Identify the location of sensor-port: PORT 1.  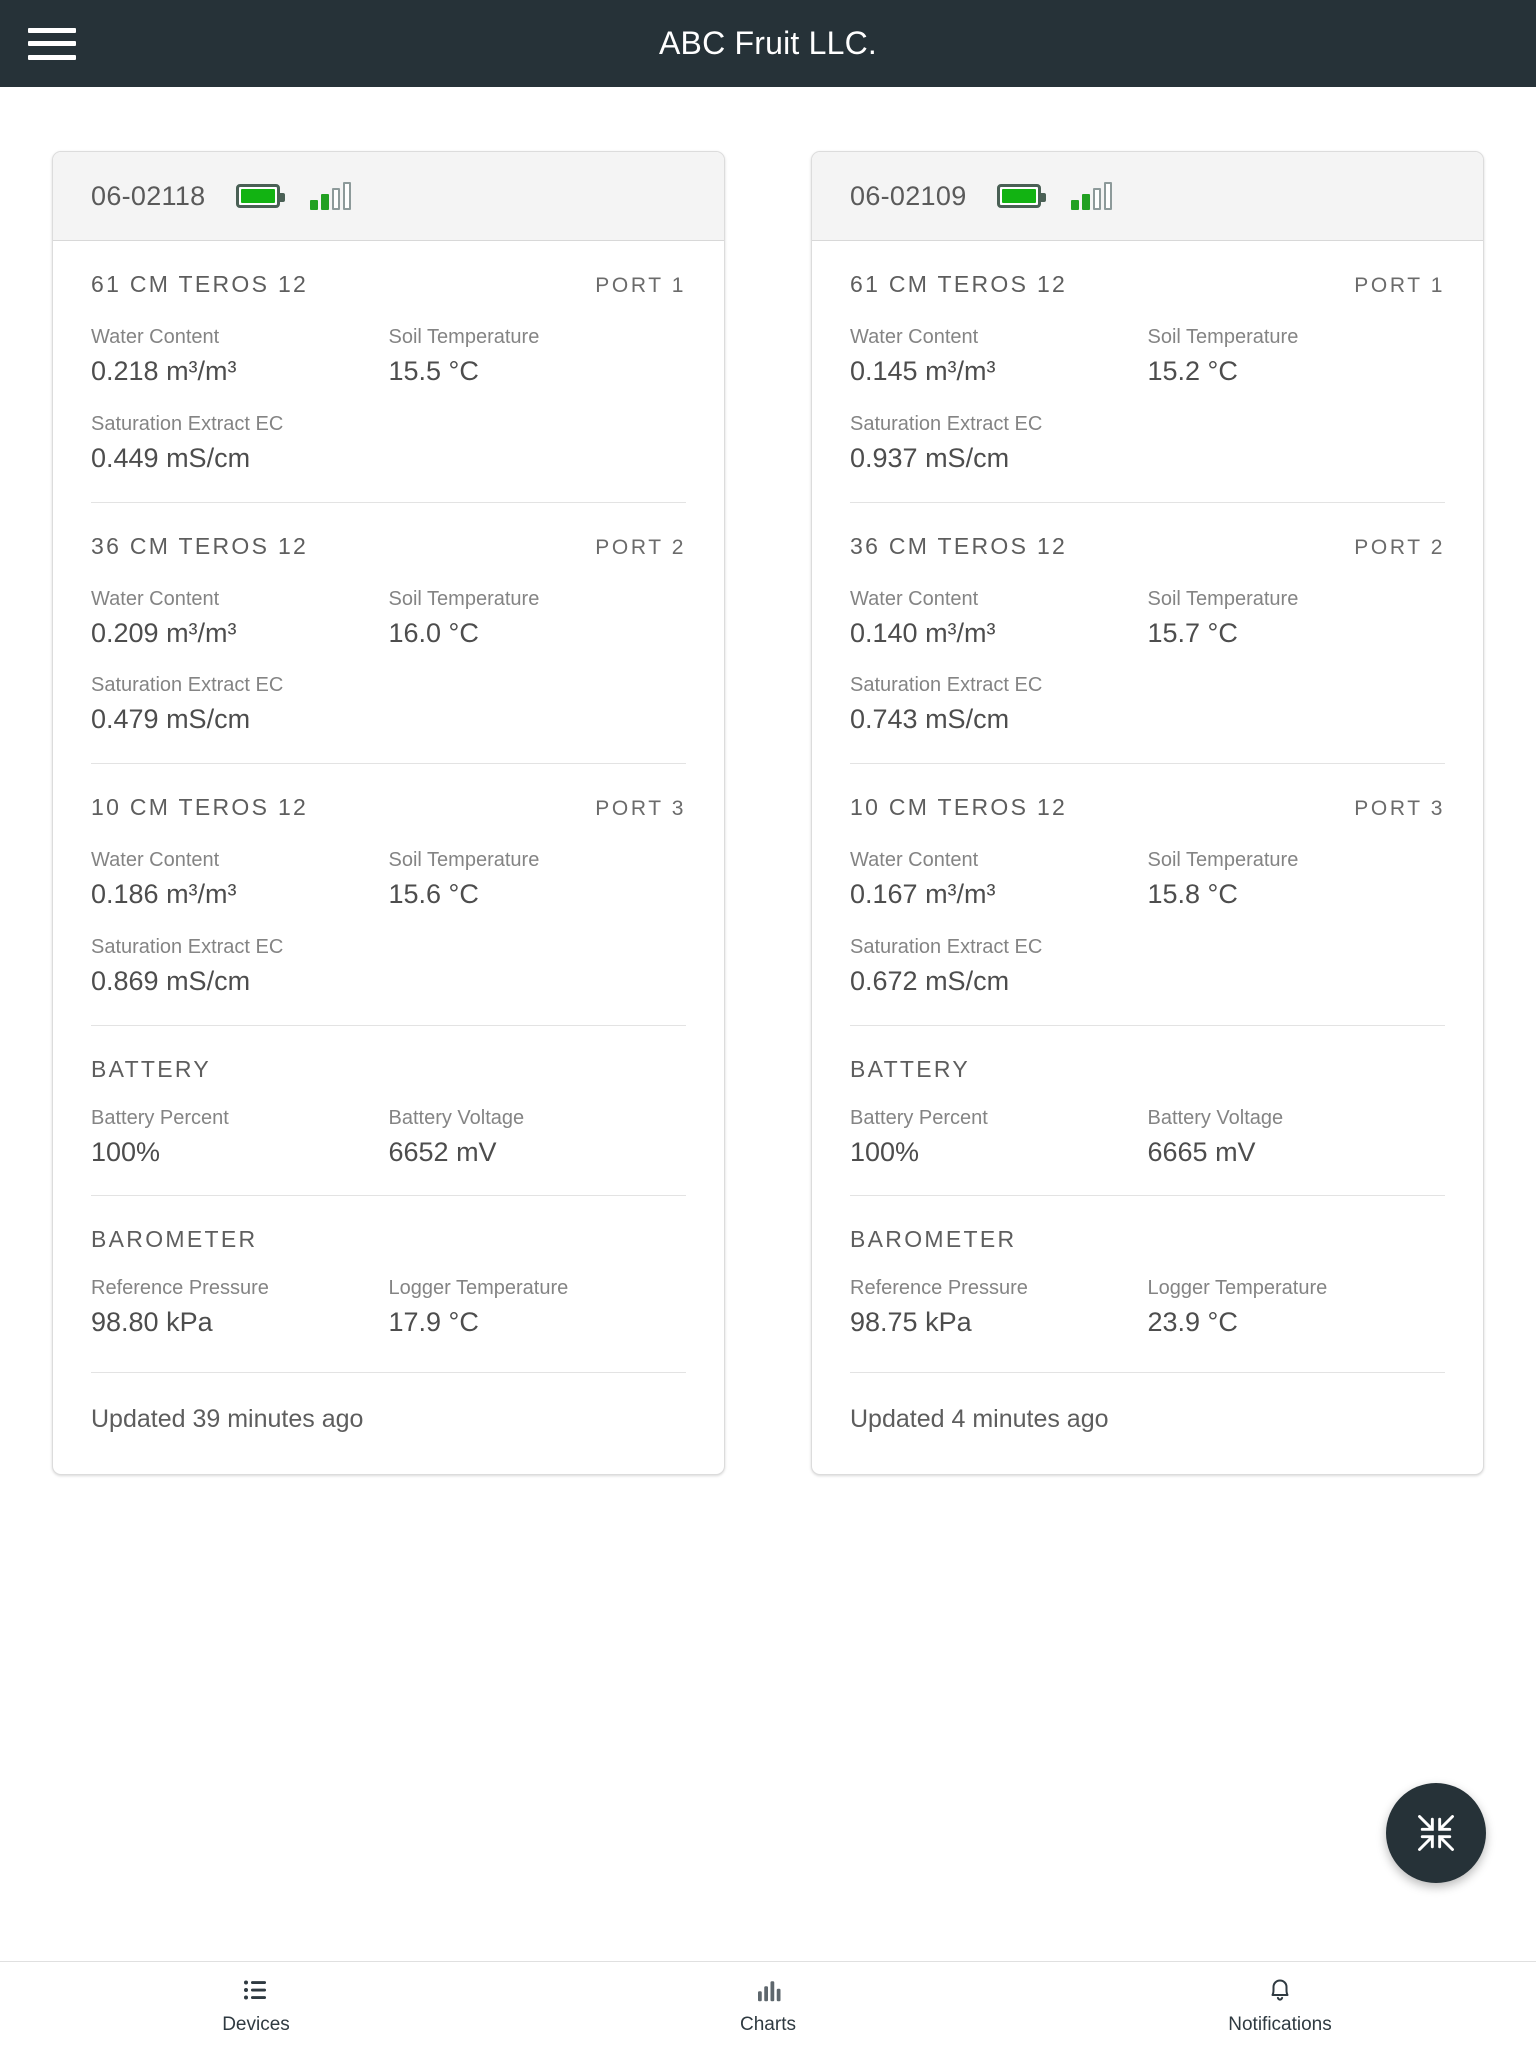
(1399, 285).